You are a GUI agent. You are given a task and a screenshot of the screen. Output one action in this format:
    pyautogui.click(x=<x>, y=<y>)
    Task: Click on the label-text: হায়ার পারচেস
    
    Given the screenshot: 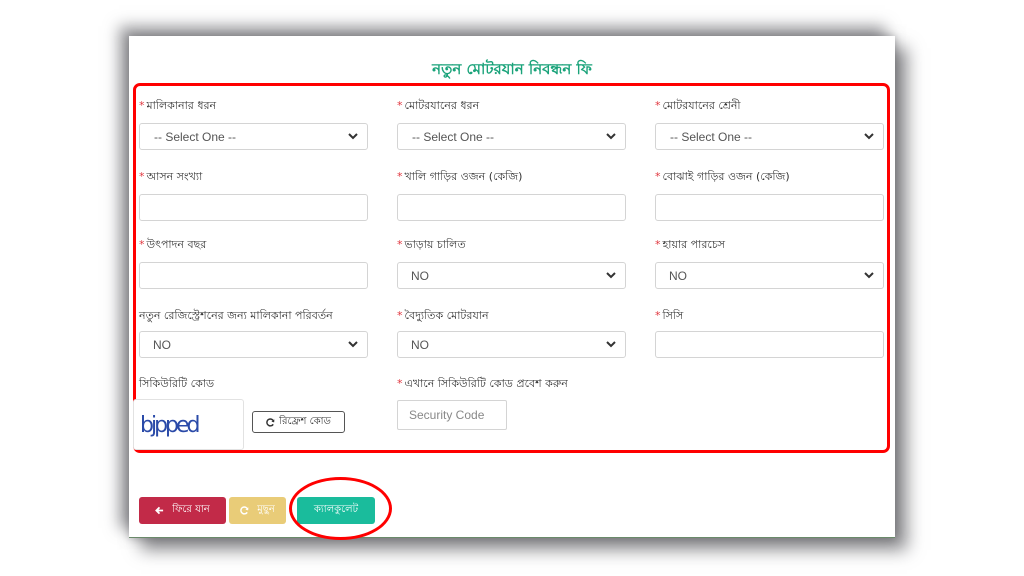 What is the action you would take?
    pyautogui.click(x=694, y=244)
    